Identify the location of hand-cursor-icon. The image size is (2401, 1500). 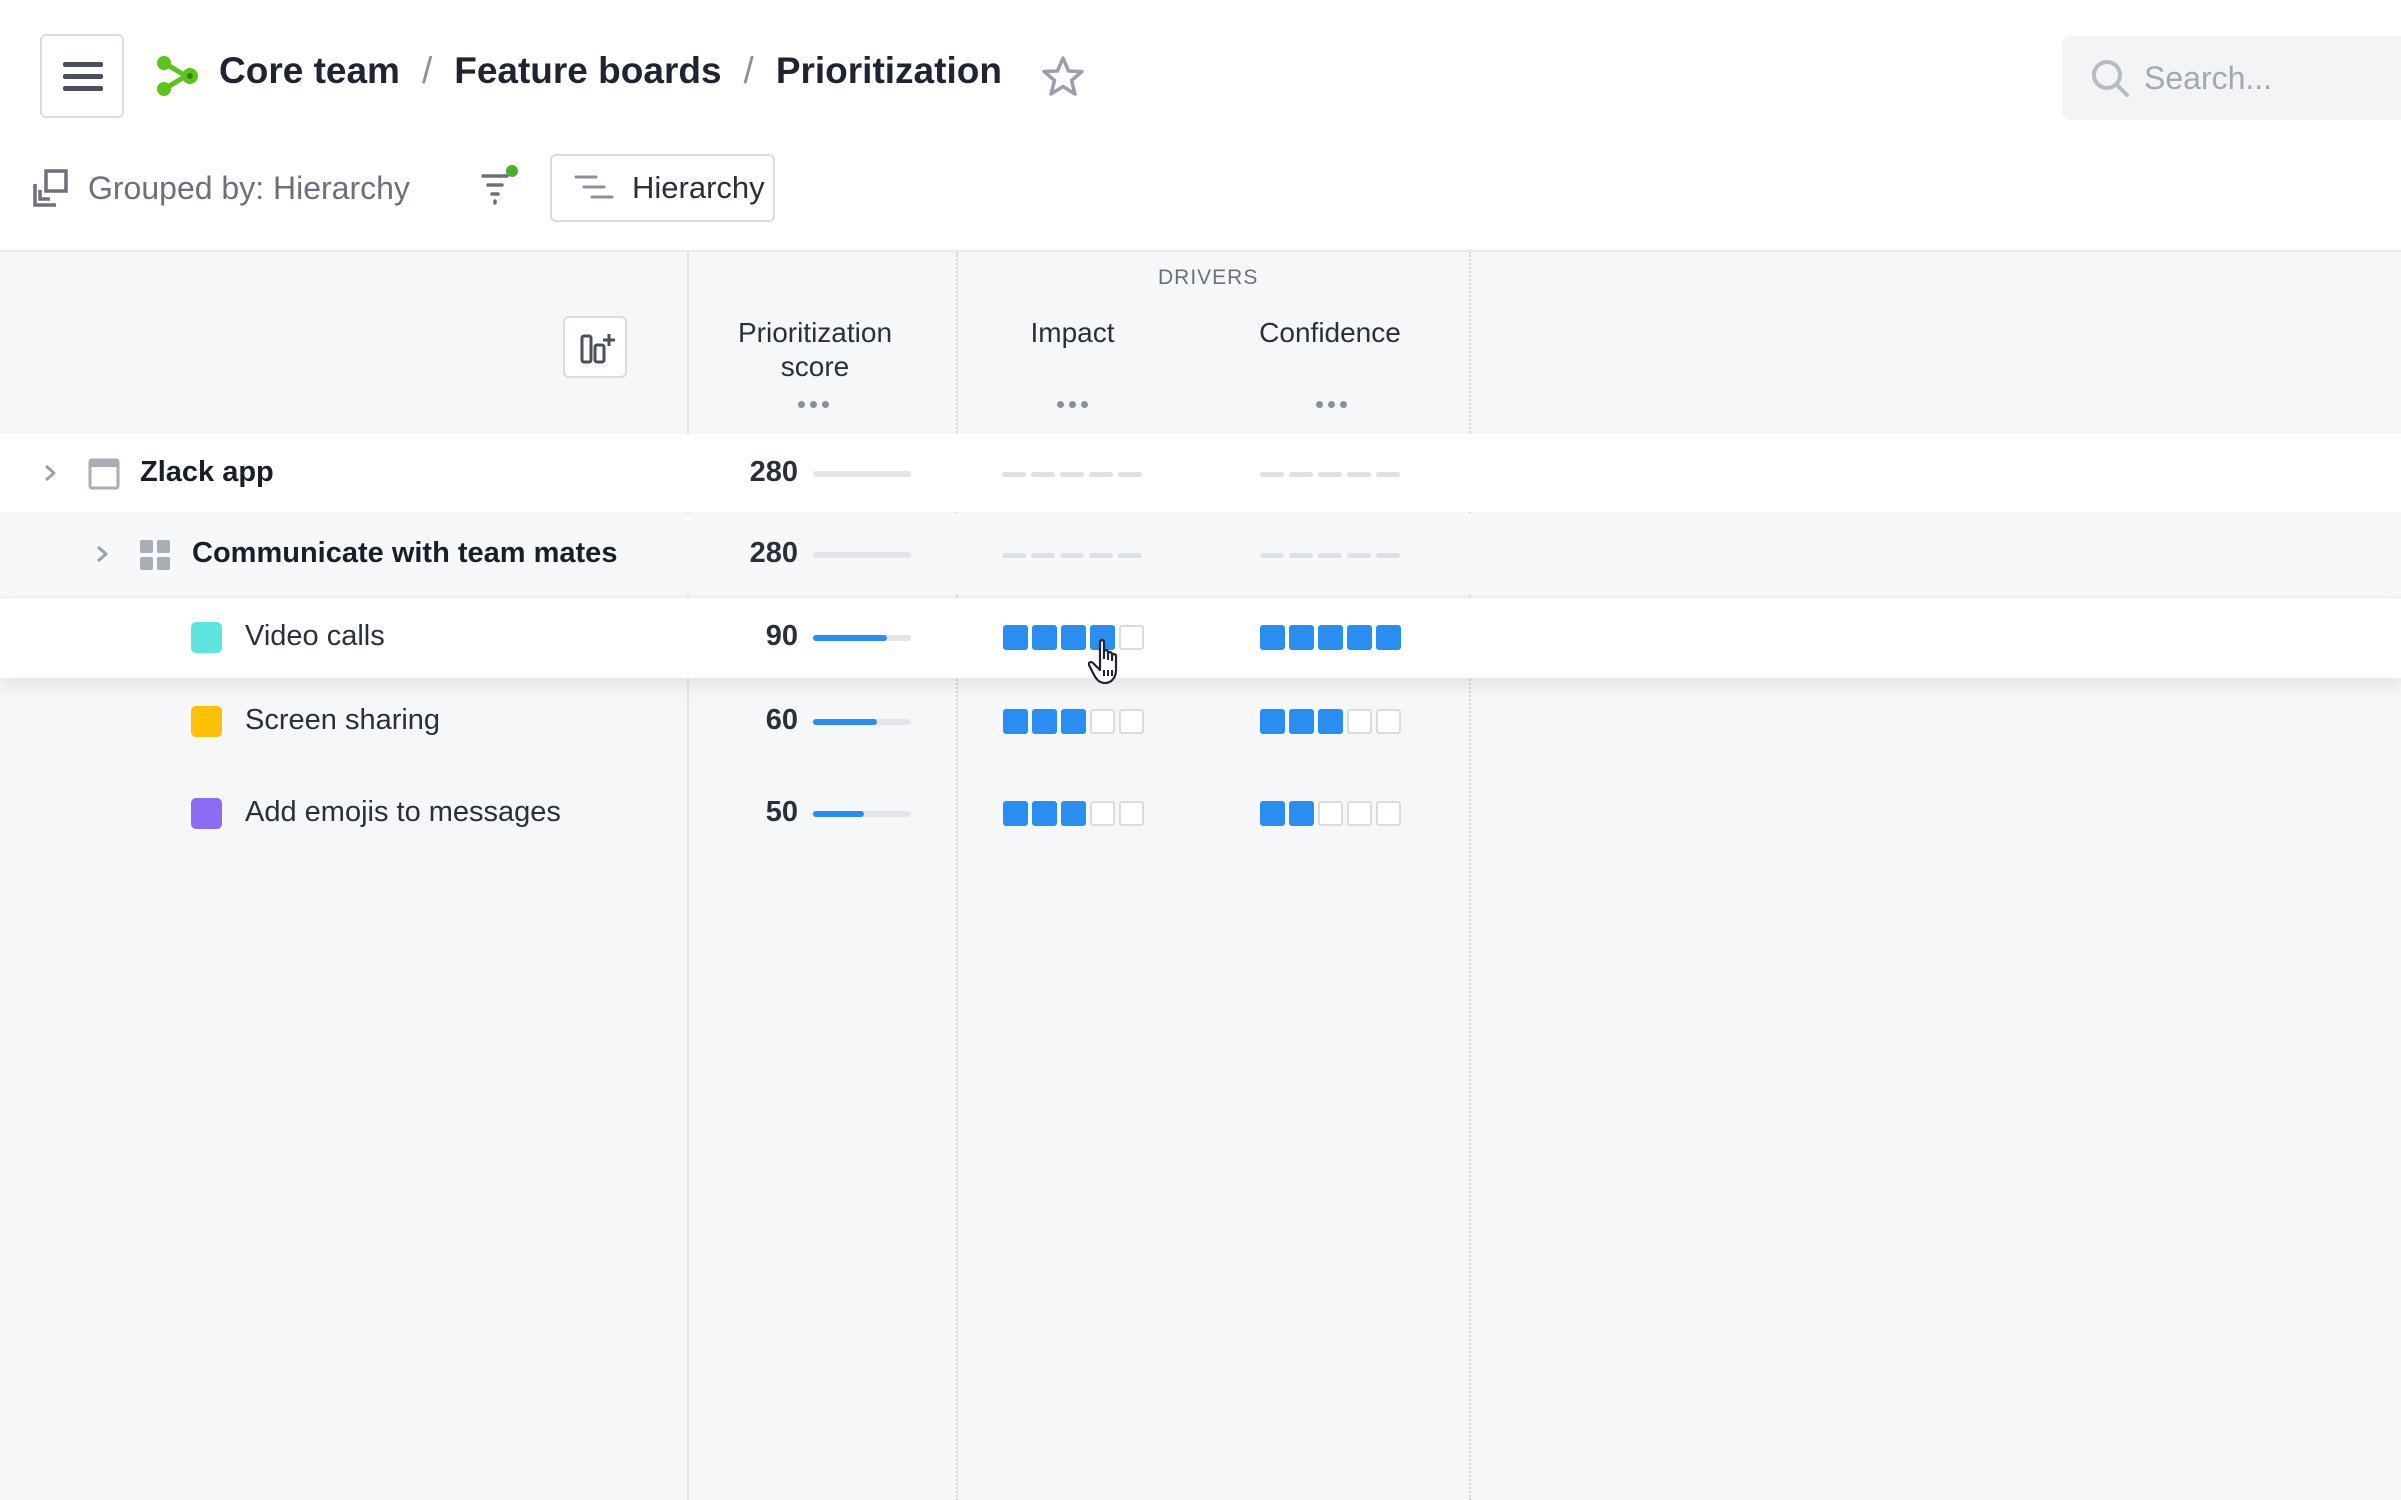
(1103, 662).